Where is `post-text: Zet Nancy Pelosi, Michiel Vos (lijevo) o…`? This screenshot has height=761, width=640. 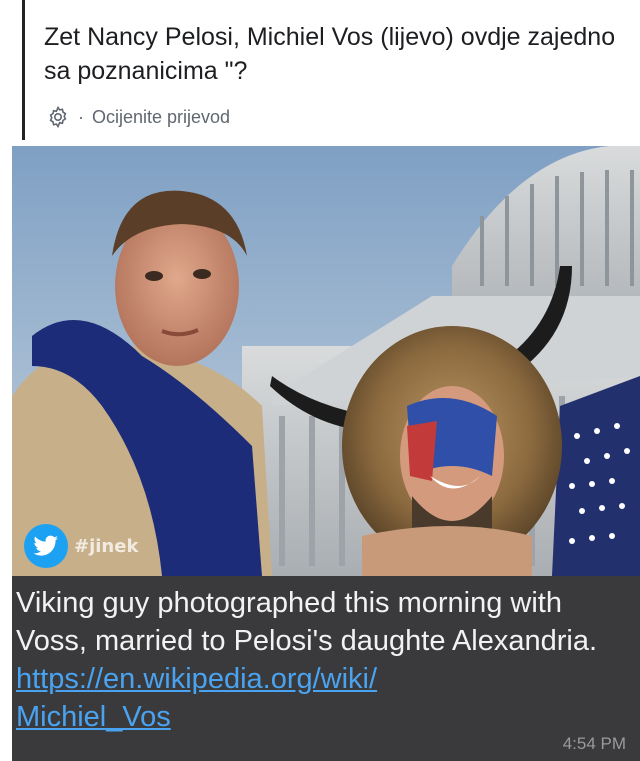
post-text: Zet Nancy Pelosi, Michiel Vos (lijevo) o… is located at coordinates (330, 54).